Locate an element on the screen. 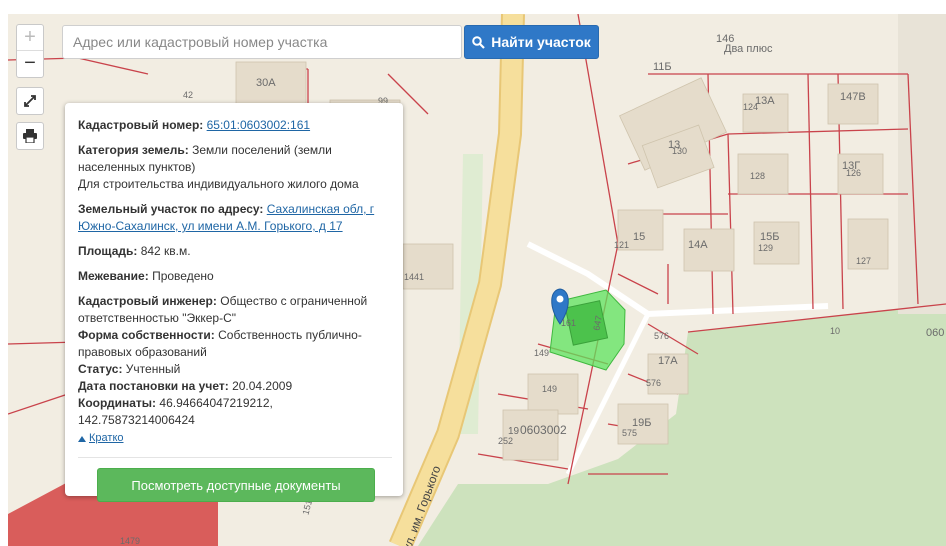  map-label-30a: 30А is located at coordinates (266, 83).